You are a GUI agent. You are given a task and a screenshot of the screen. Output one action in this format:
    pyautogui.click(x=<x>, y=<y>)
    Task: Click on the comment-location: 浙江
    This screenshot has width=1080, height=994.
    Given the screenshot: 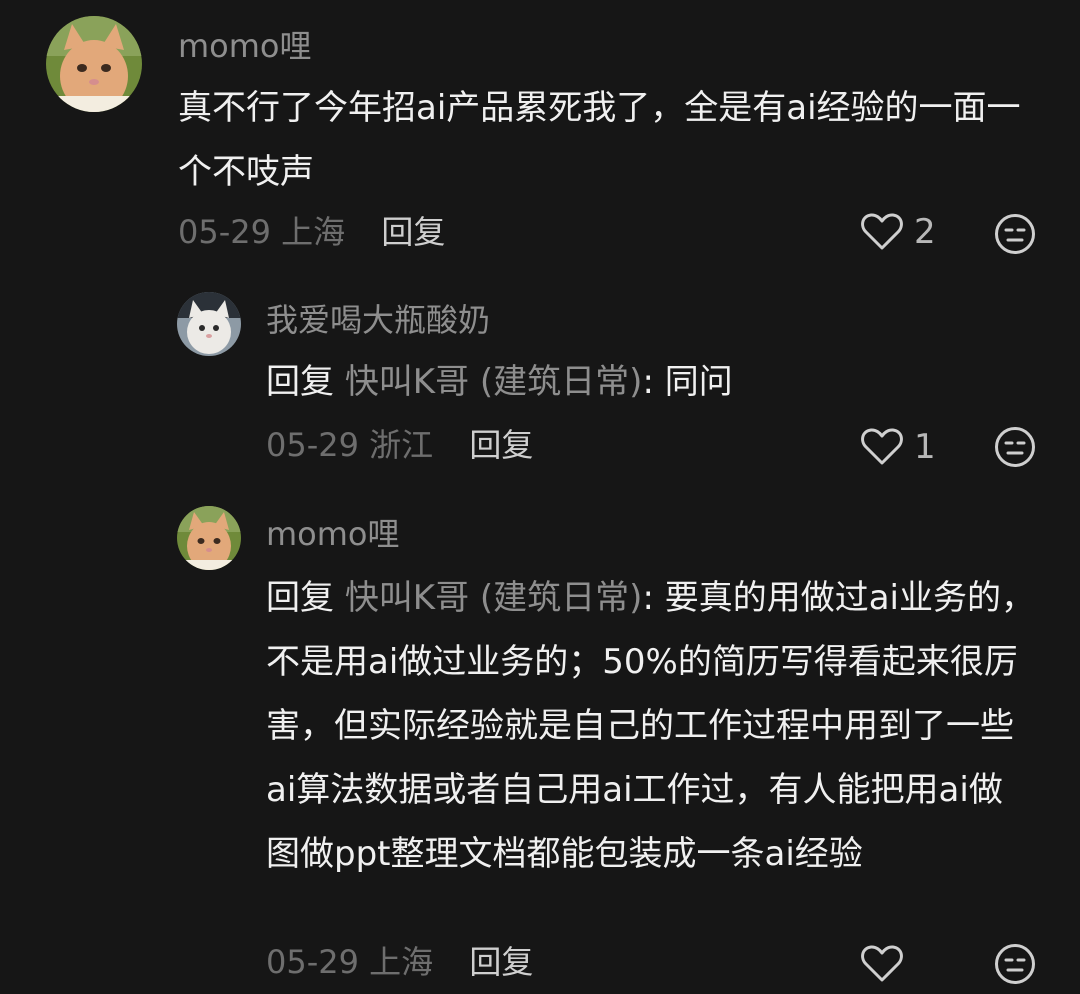 What is the action you would take?
    pyautogui.click(x=401, y=445)
    